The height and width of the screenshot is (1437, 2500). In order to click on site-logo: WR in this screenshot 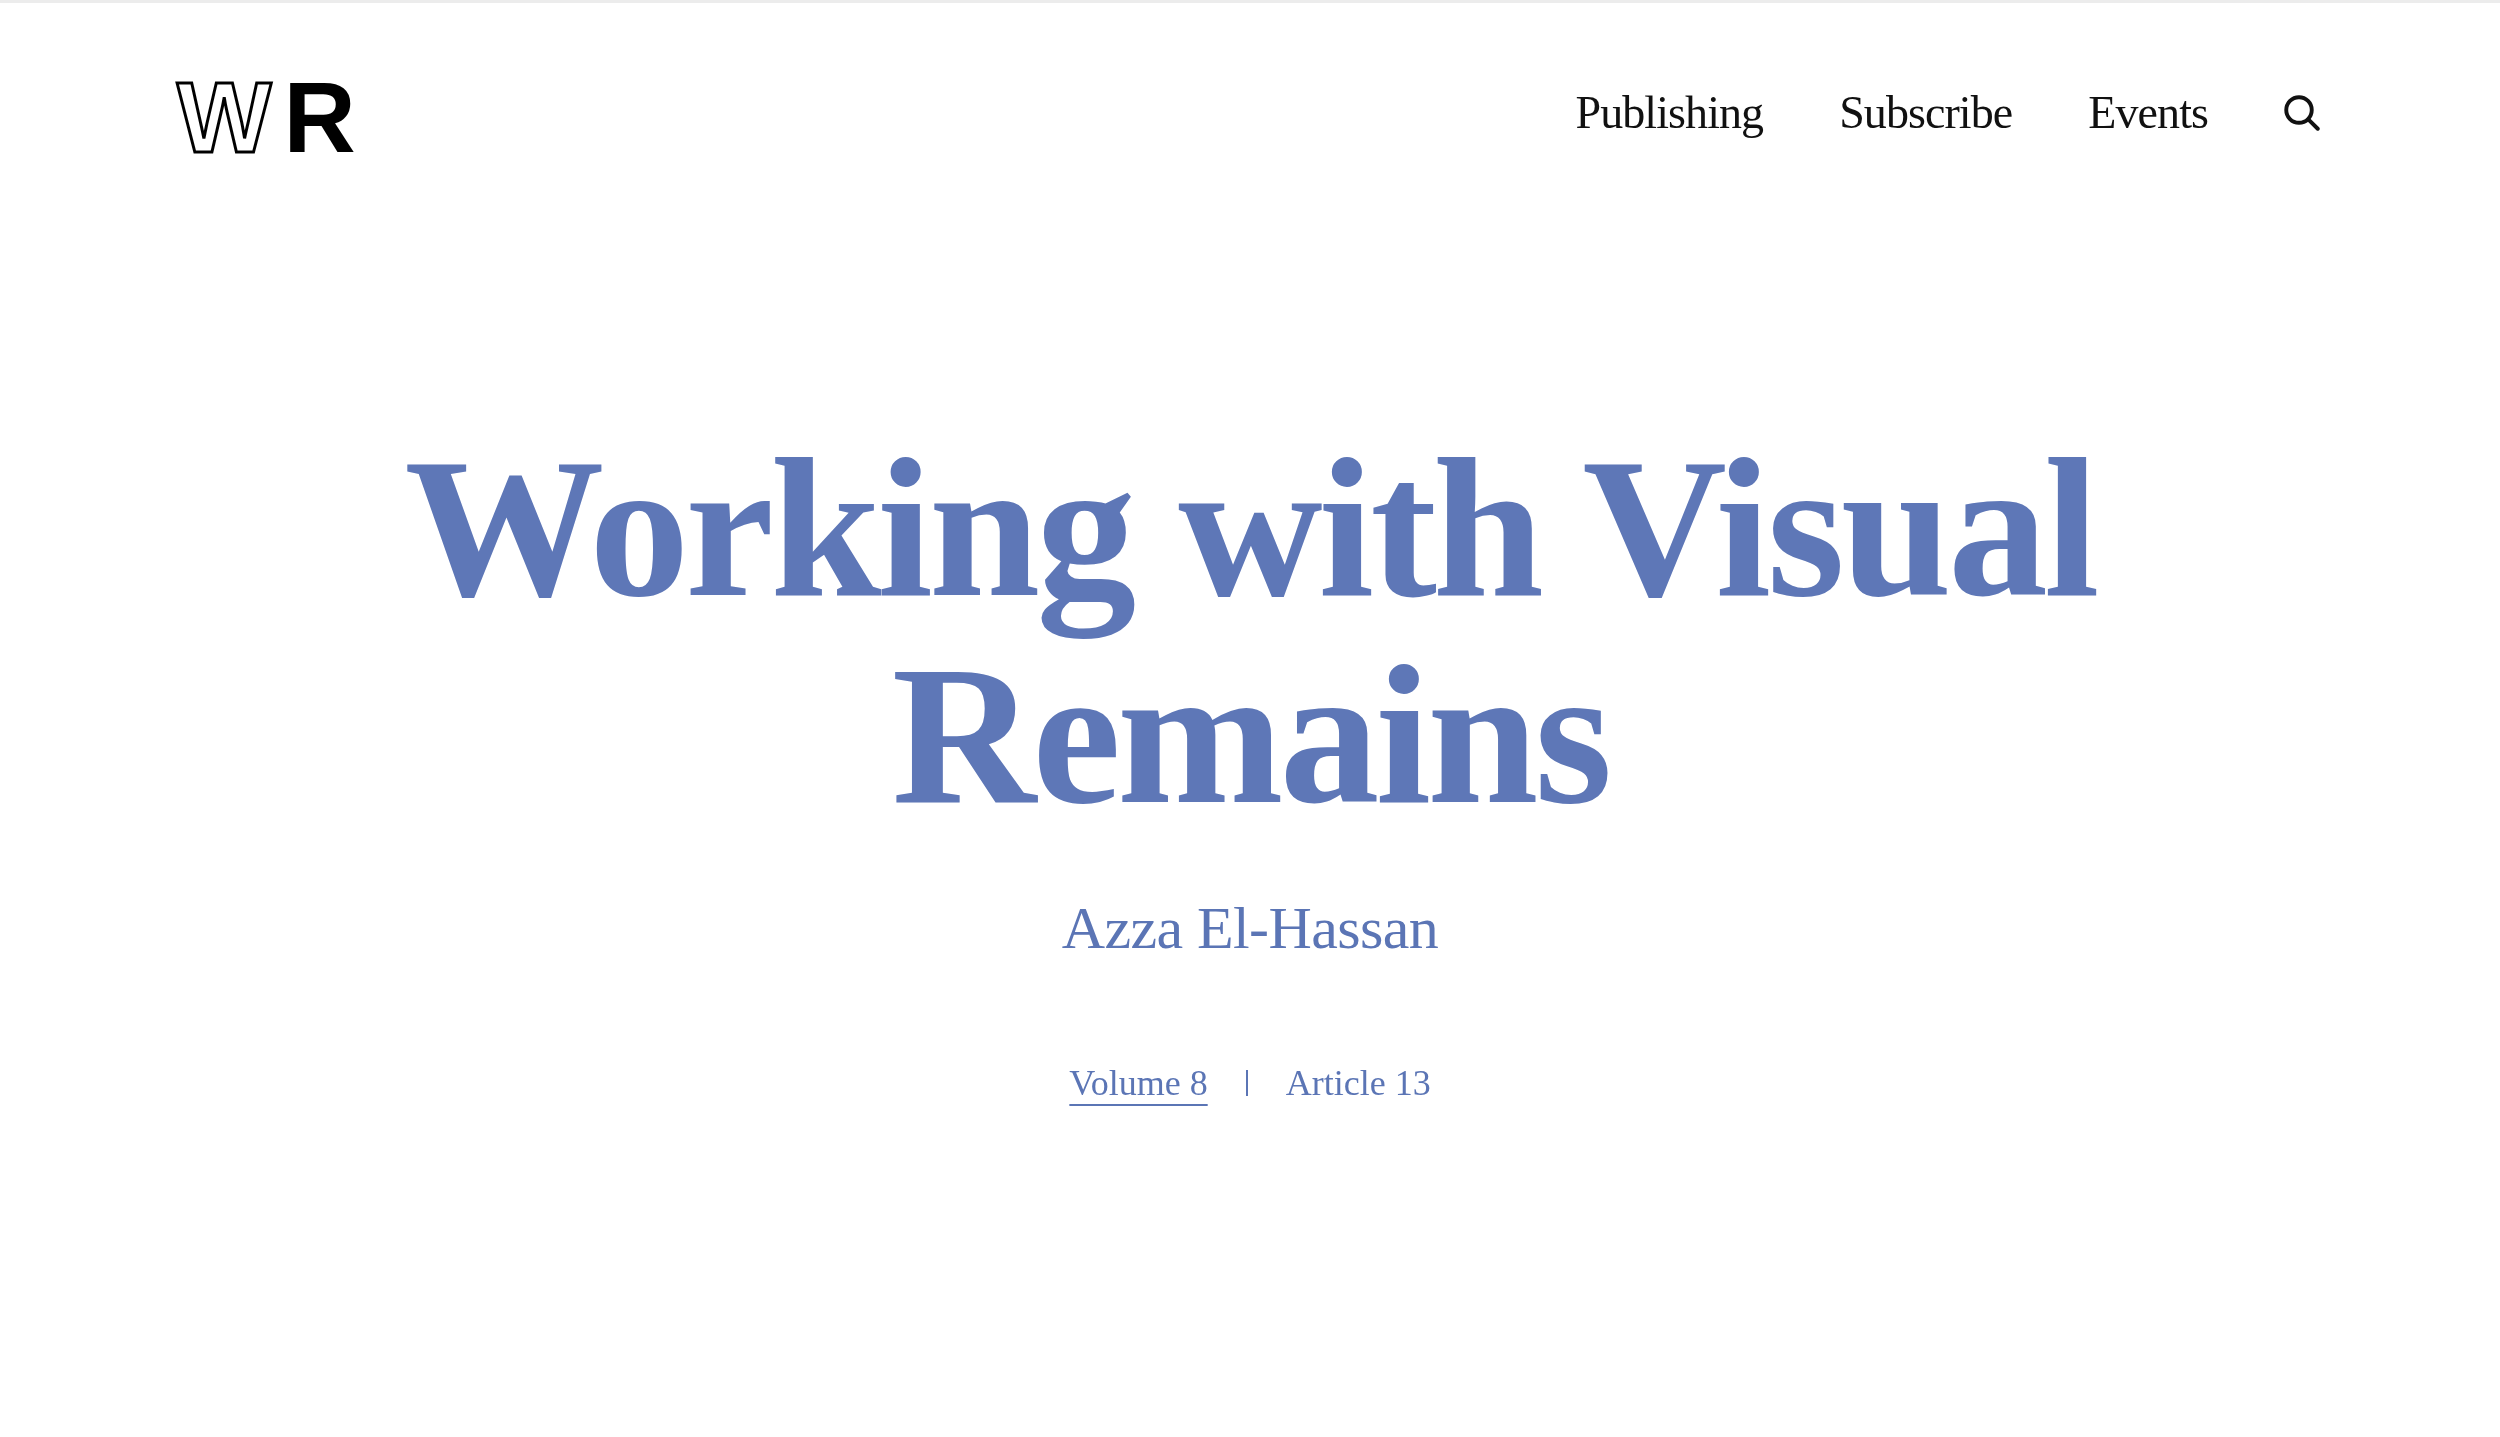, I will do `click(266, 117)`.